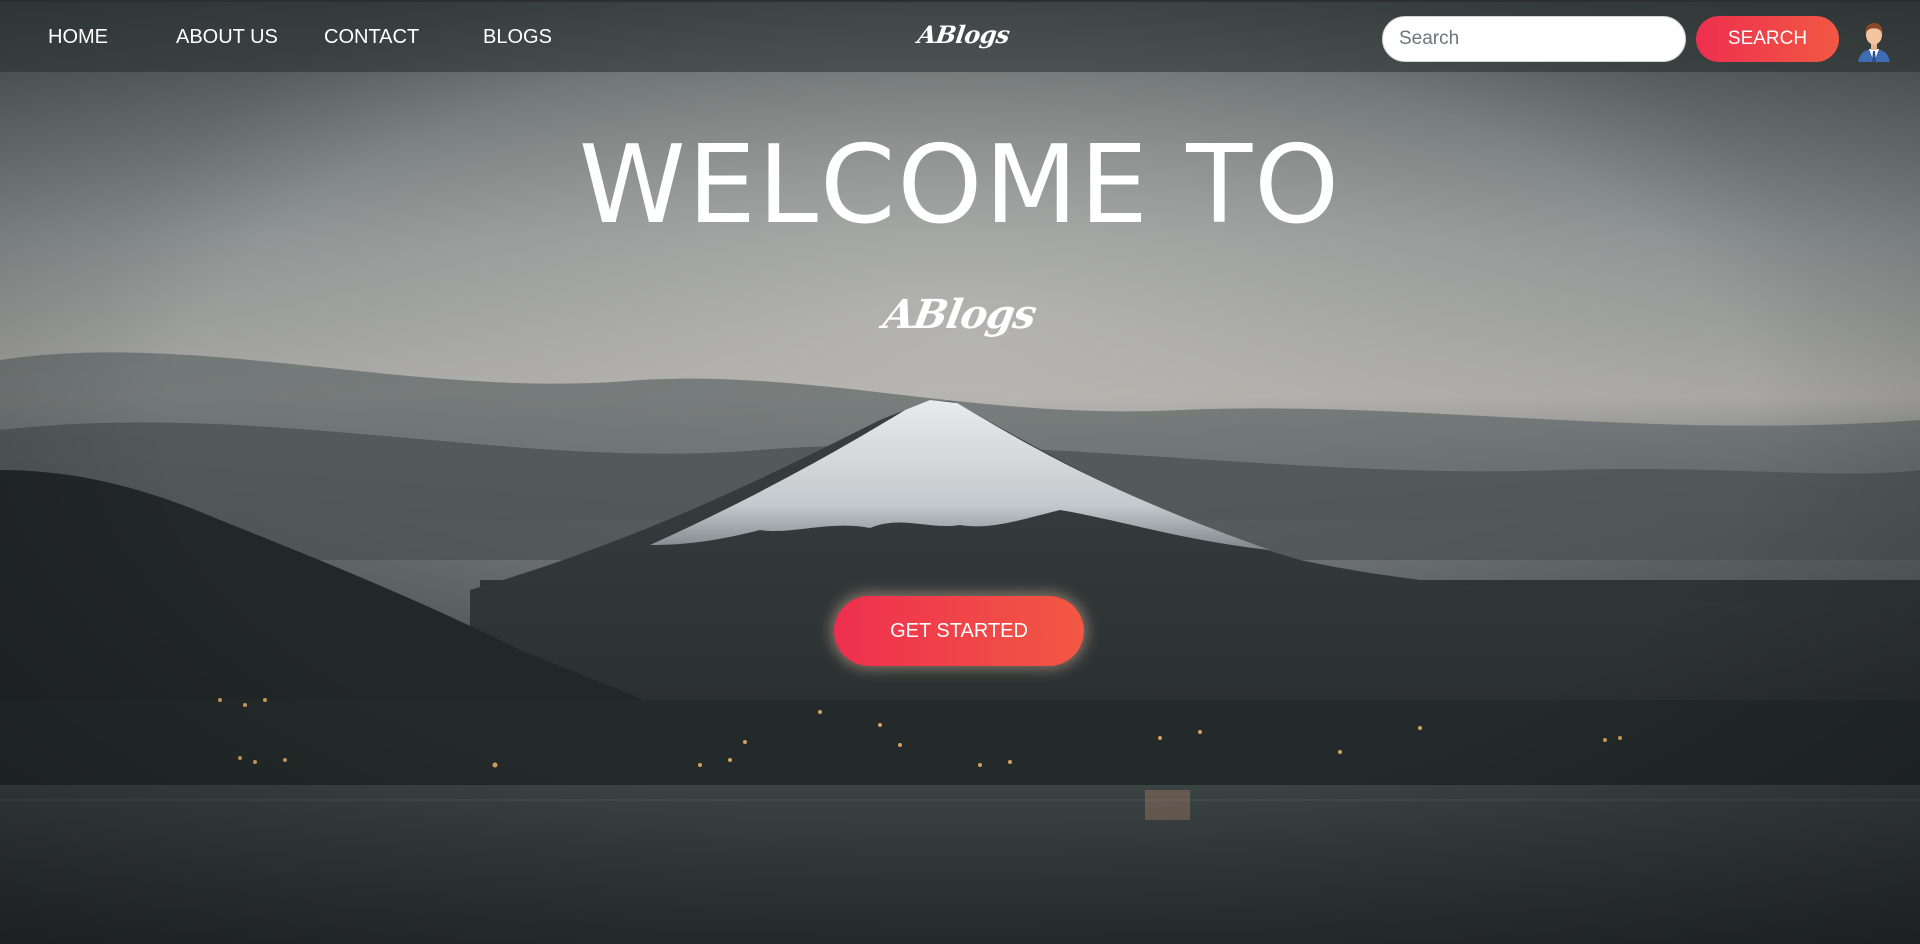 This screenshot has height=944, width=1920. Describe the element at coordinates (1767, 39) in the screenshot. I see `search-button: SEARCH` at that location.